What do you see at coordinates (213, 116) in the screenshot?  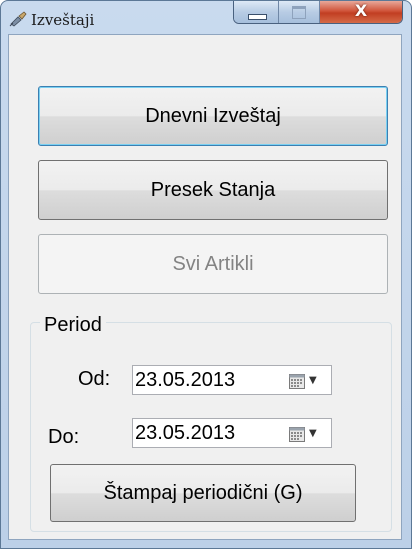 I see `daily-report-button: Dnevni Izveštaj` at bounding box center [213, 116].